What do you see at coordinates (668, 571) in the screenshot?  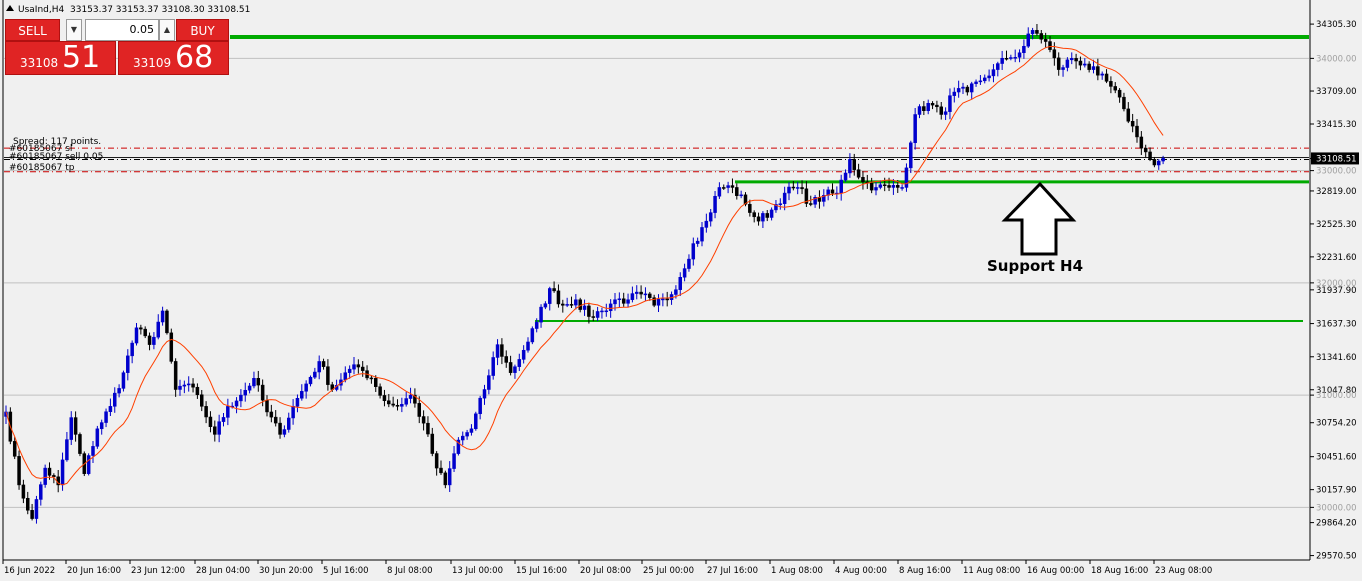 I see `x-tick-label: 25 Jul 00:00` at bounding box center [668, 571].